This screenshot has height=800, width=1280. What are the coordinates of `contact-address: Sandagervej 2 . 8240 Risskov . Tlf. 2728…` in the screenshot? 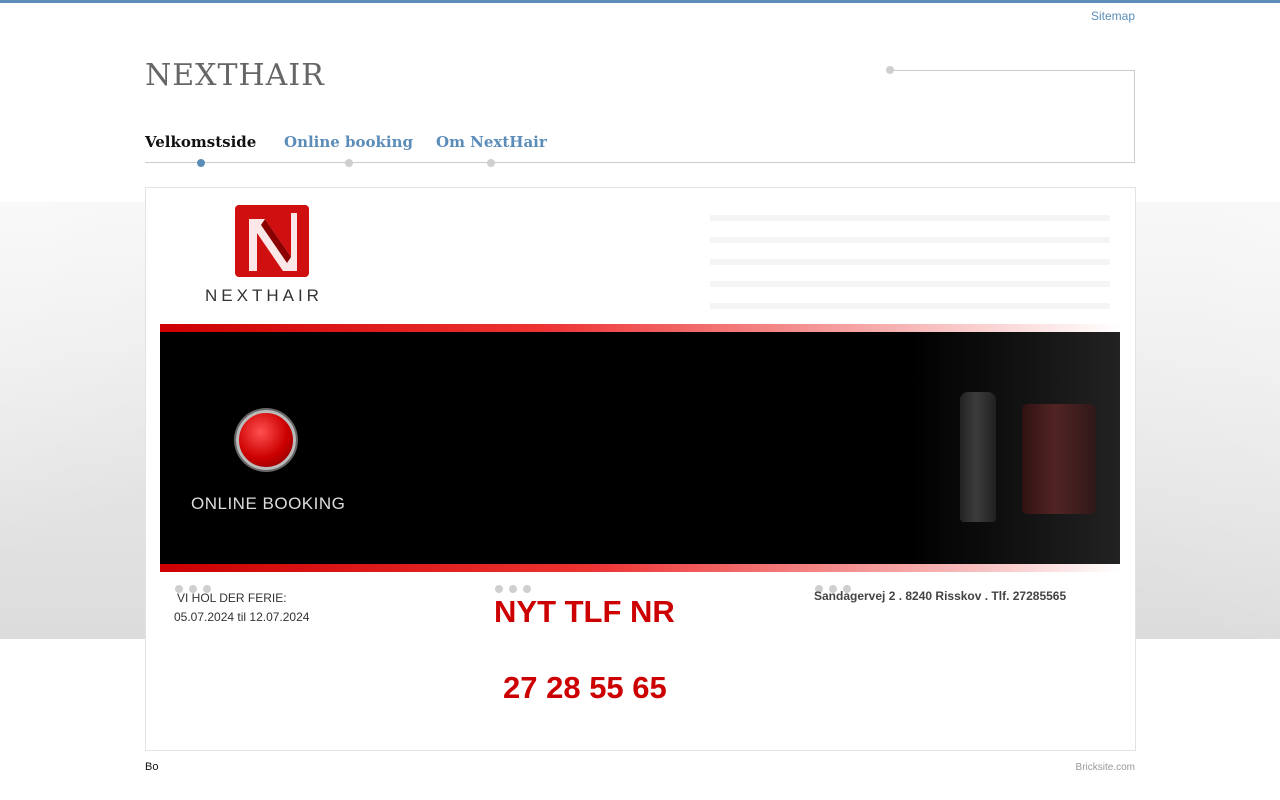 It's located at (940, 596).